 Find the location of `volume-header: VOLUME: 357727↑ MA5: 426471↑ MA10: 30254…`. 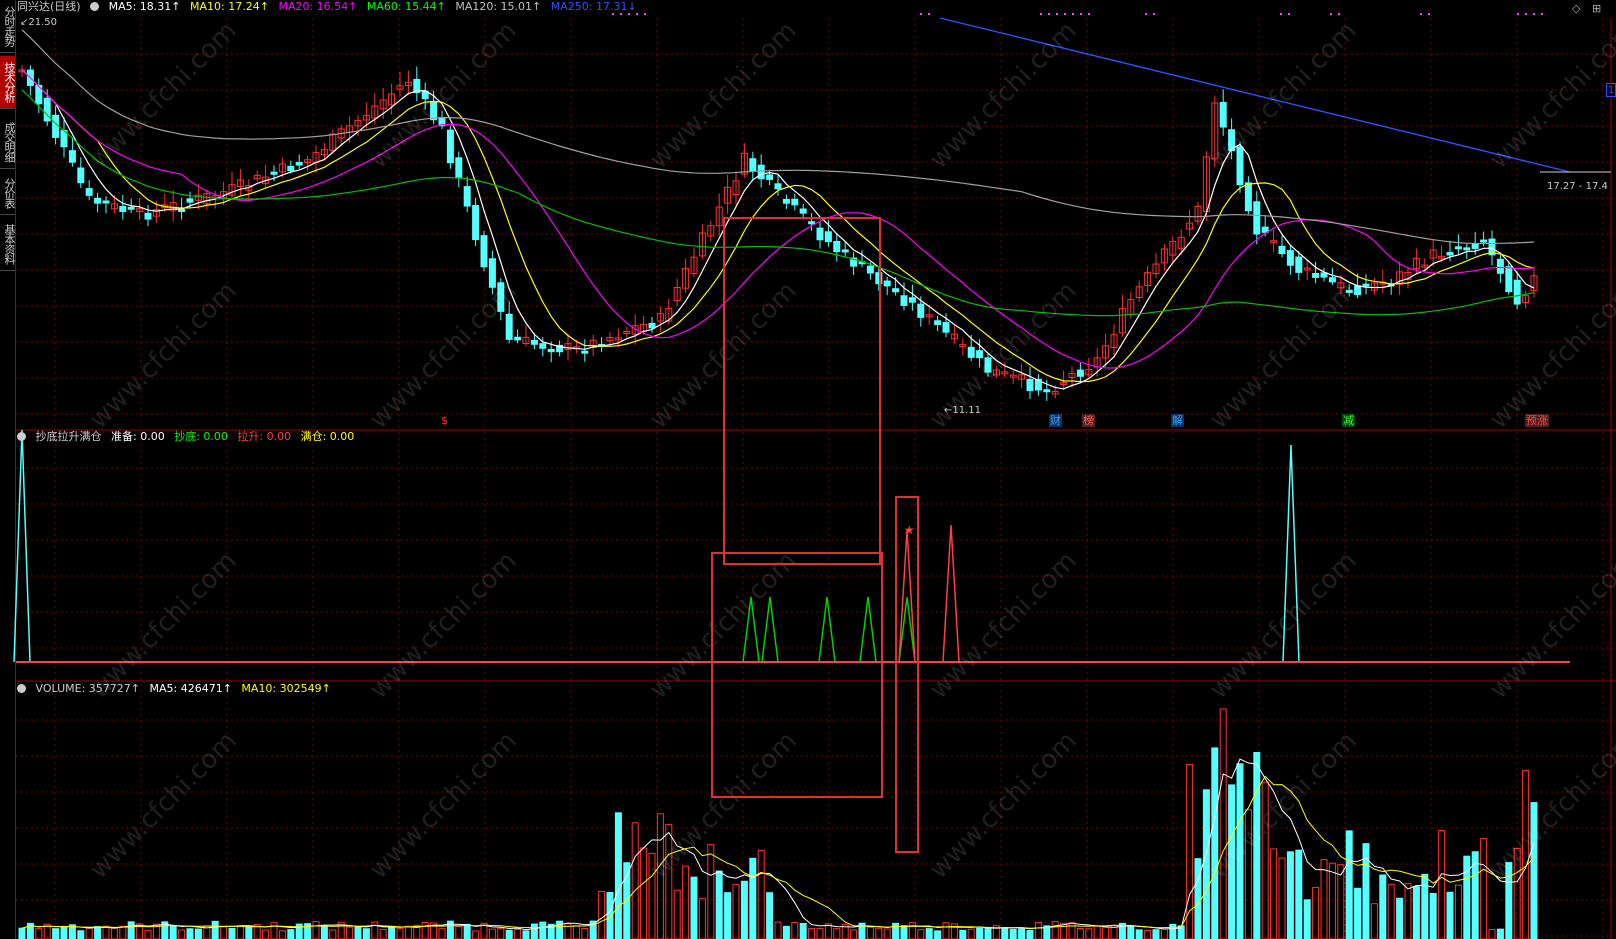

volume-header: VOLUME: 357727↑ MA5: 426471↑ MA10: 30254… is located at coordinates (177, 689).